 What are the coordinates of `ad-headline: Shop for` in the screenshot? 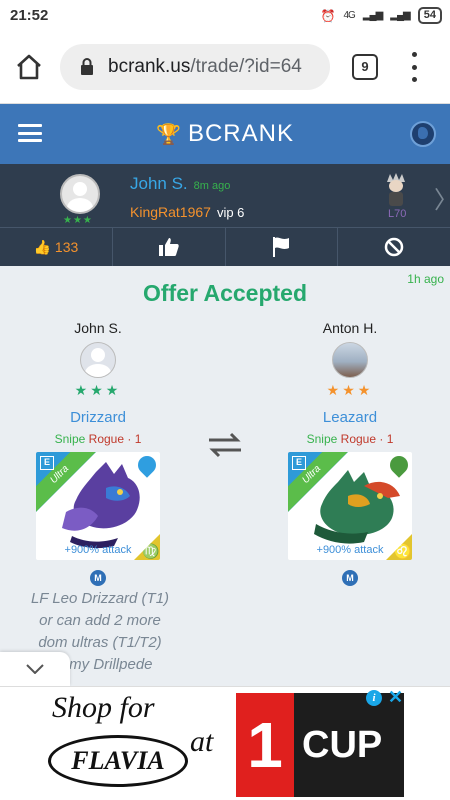 It's located at (103, 707).